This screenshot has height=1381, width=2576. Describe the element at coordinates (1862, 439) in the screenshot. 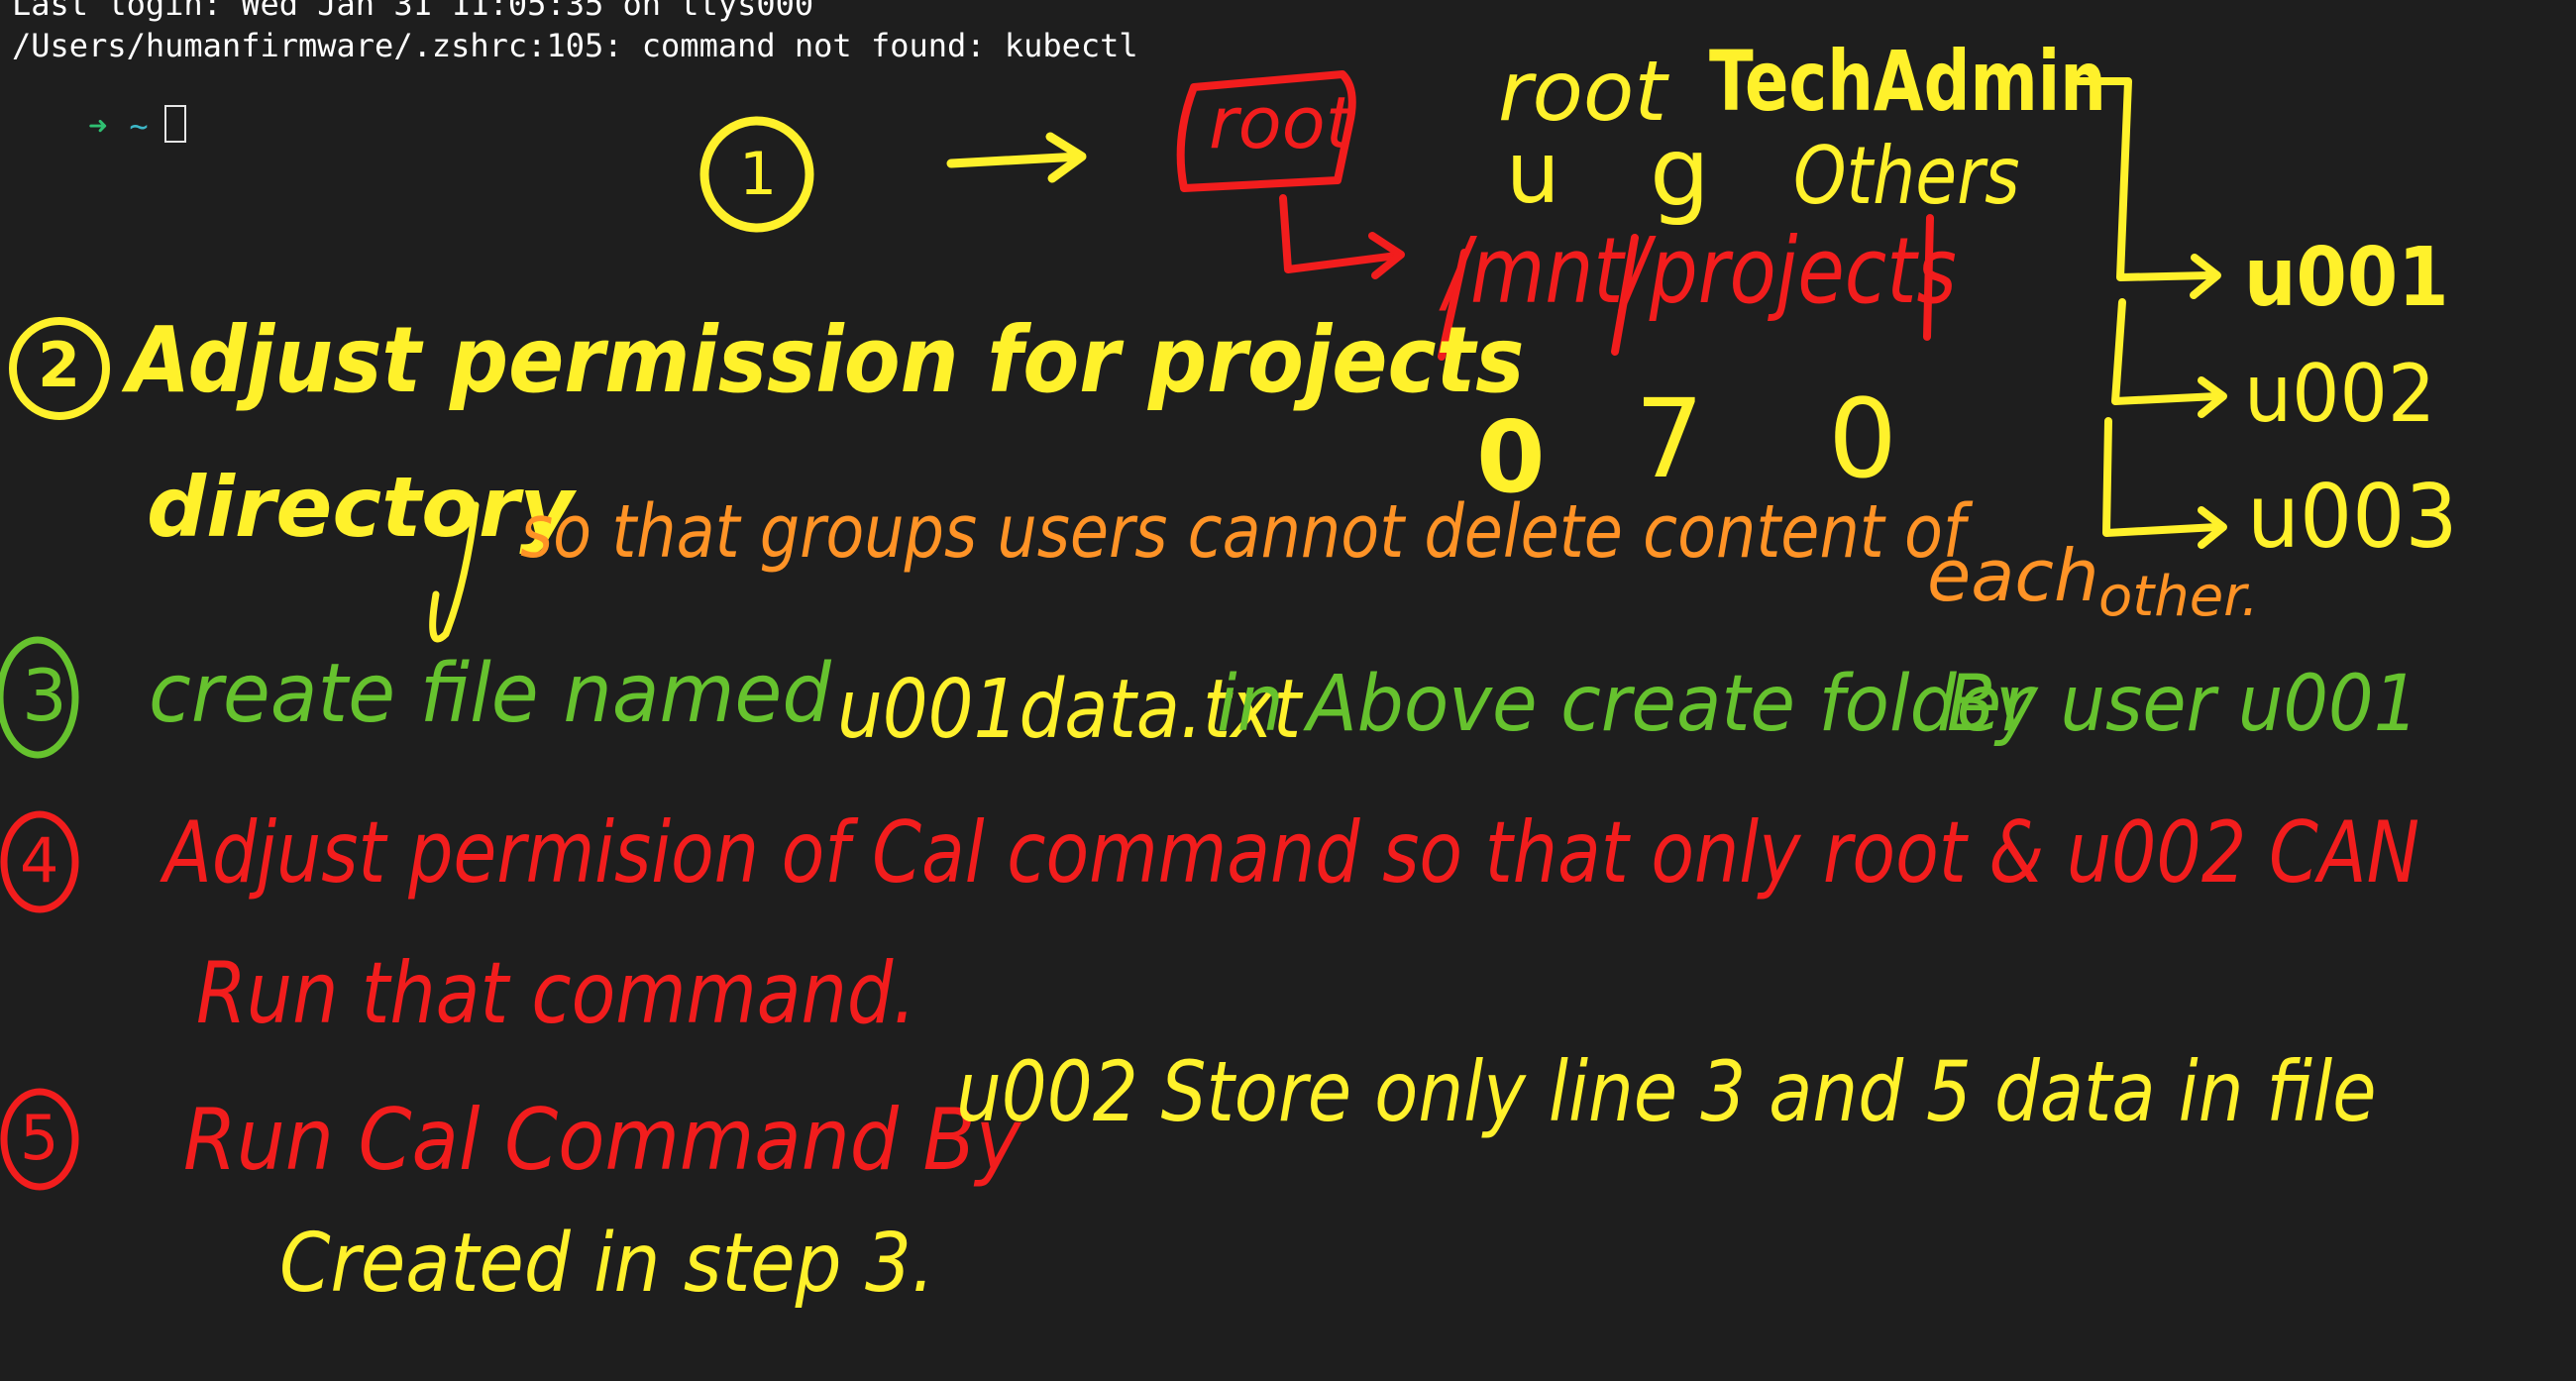

I see `perm-value-others: 0` at that location.